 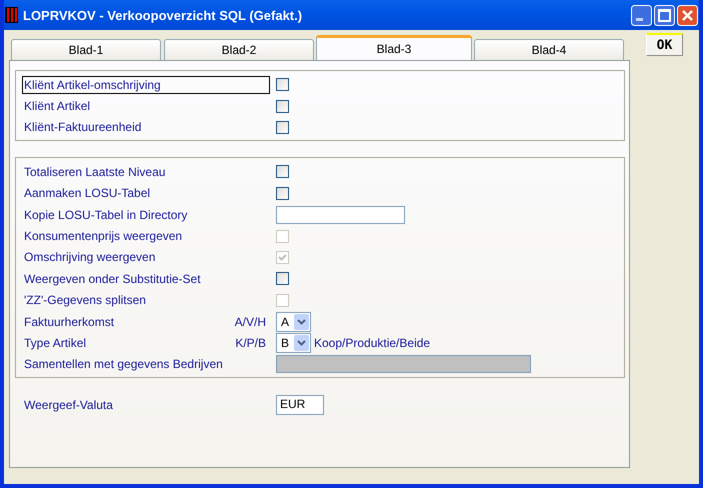 I want to click on tab: Blad-2, so click(x=239, y=49).